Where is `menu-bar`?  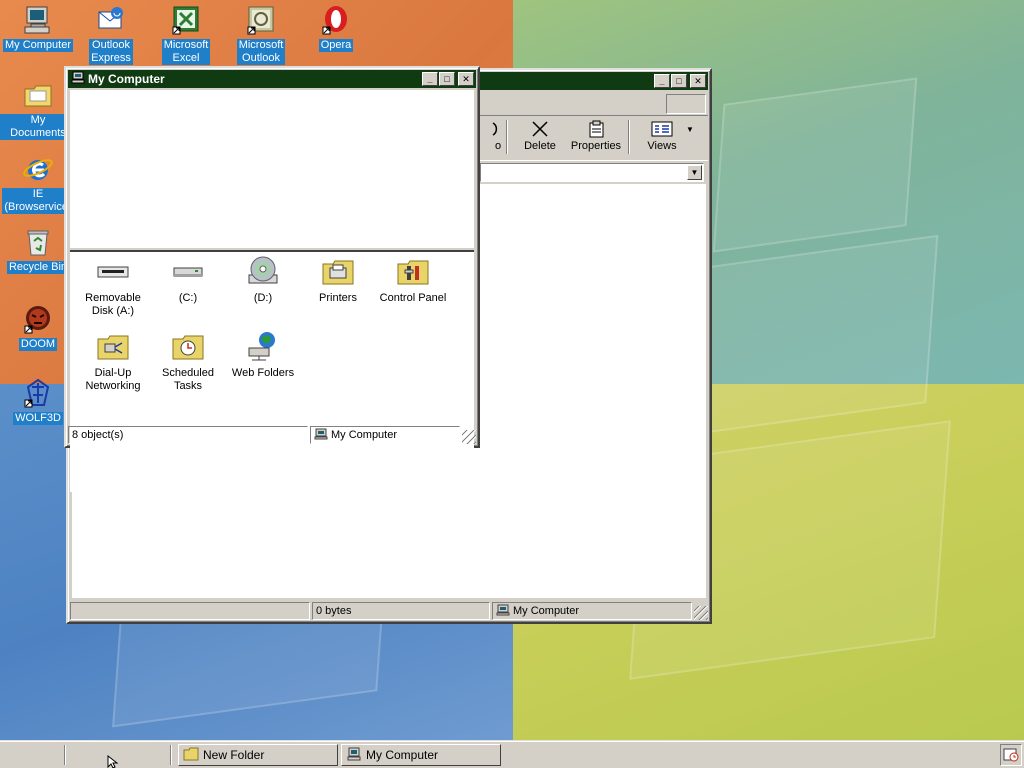
menu-bar is located at coordinates (593, 104).